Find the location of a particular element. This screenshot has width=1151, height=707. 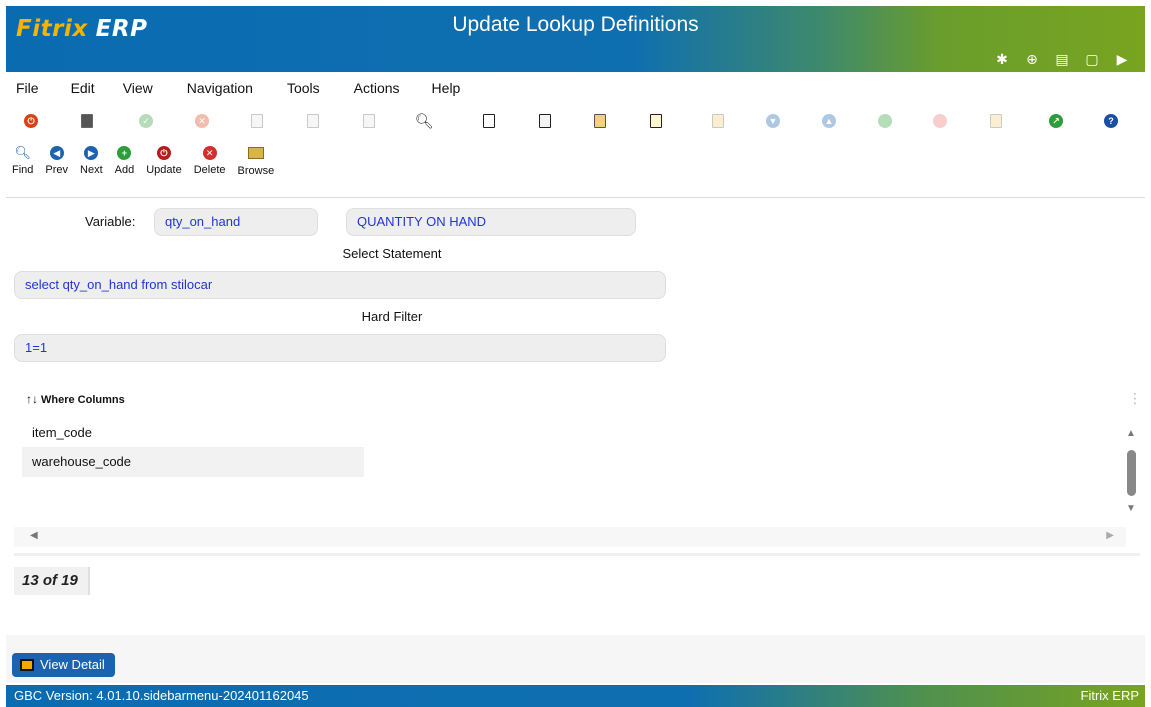

hard-filter-field: 1=1 is located at coordinates (340, 348).